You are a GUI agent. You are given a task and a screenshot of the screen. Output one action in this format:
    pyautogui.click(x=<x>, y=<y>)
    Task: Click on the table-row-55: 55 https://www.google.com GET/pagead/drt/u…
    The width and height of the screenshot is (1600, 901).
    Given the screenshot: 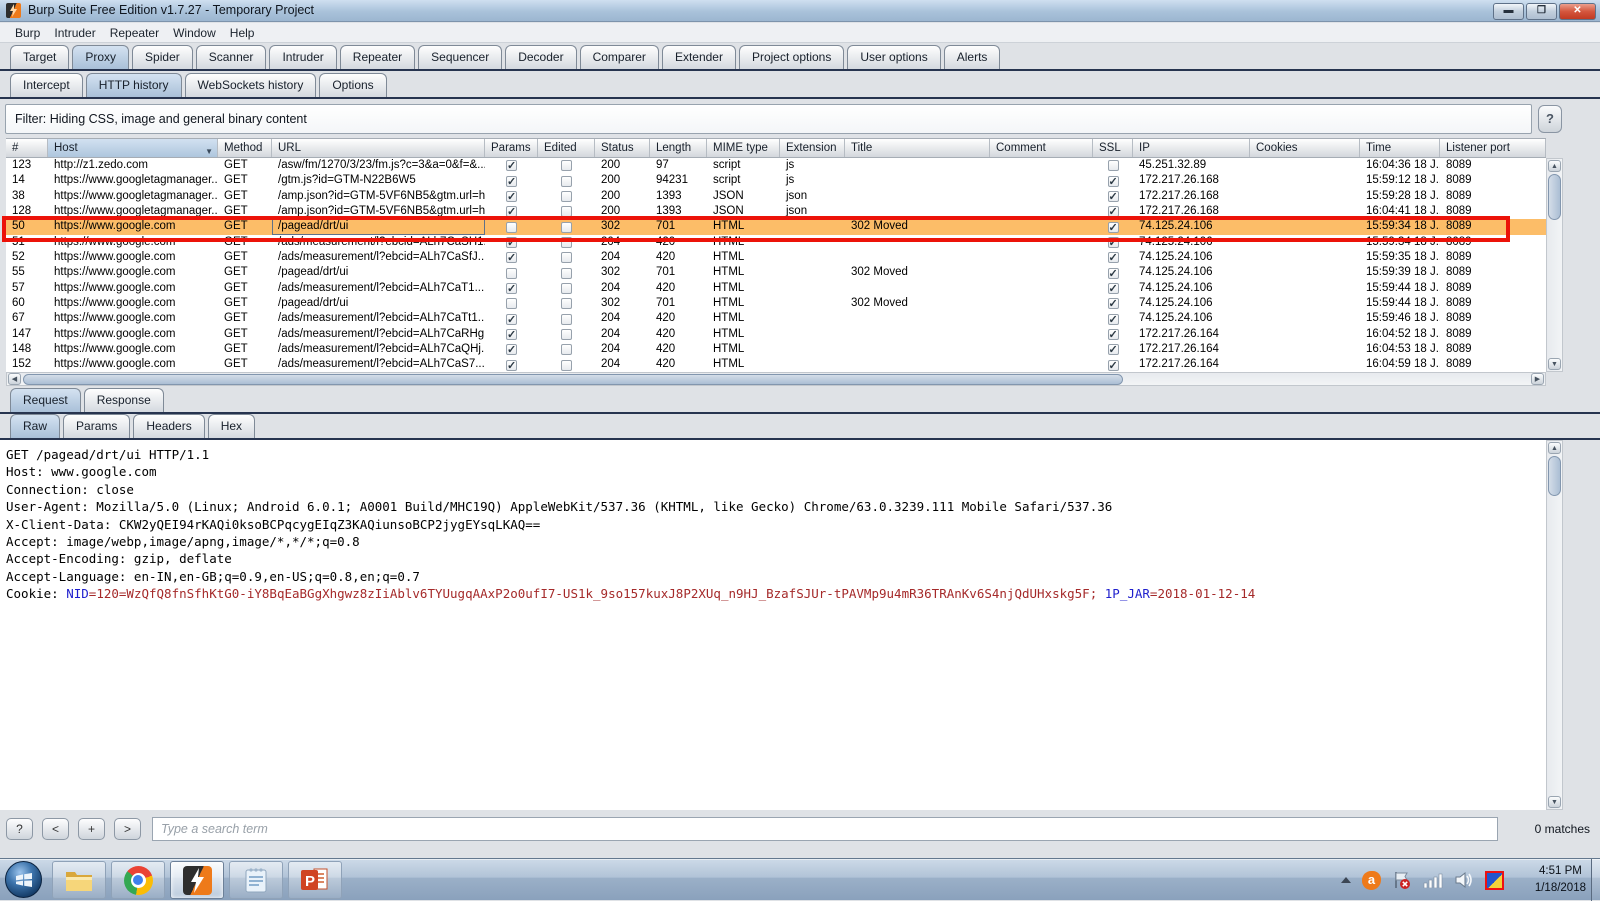 What is the action you would take?
    pyautogui.click(x=776, y=272)
    